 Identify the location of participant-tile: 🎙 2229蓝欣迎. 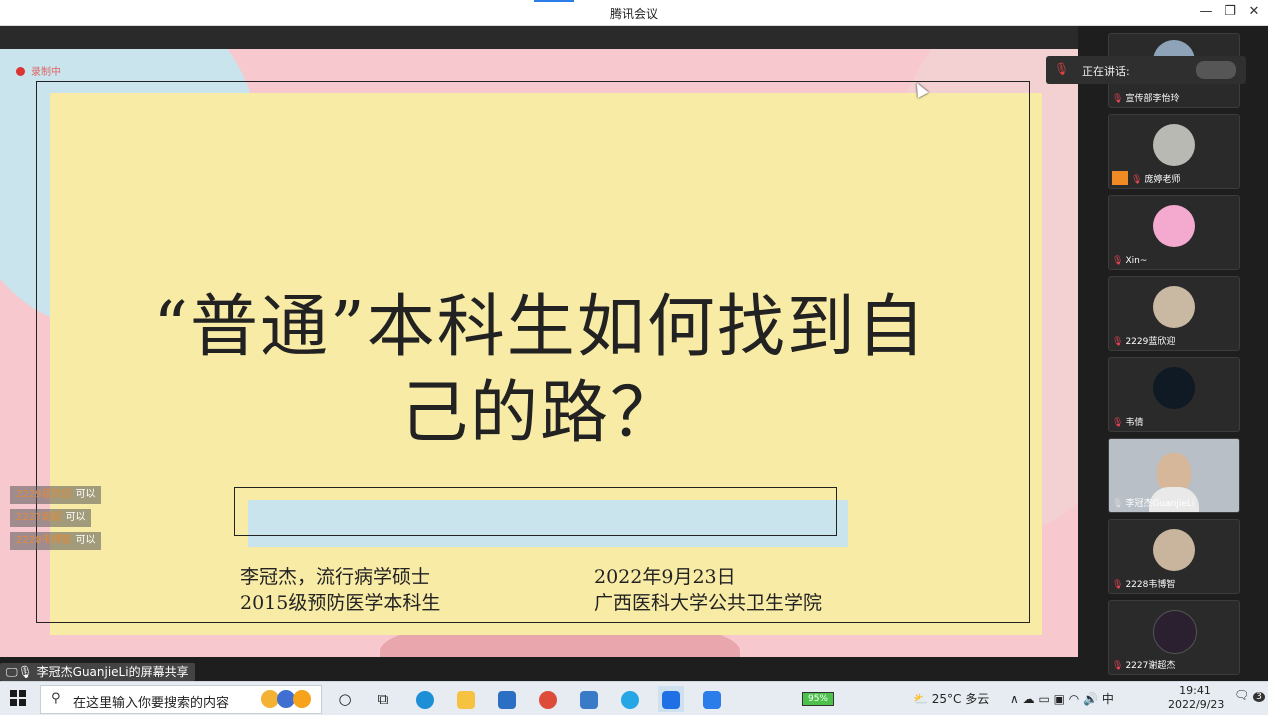
(1174, 313).